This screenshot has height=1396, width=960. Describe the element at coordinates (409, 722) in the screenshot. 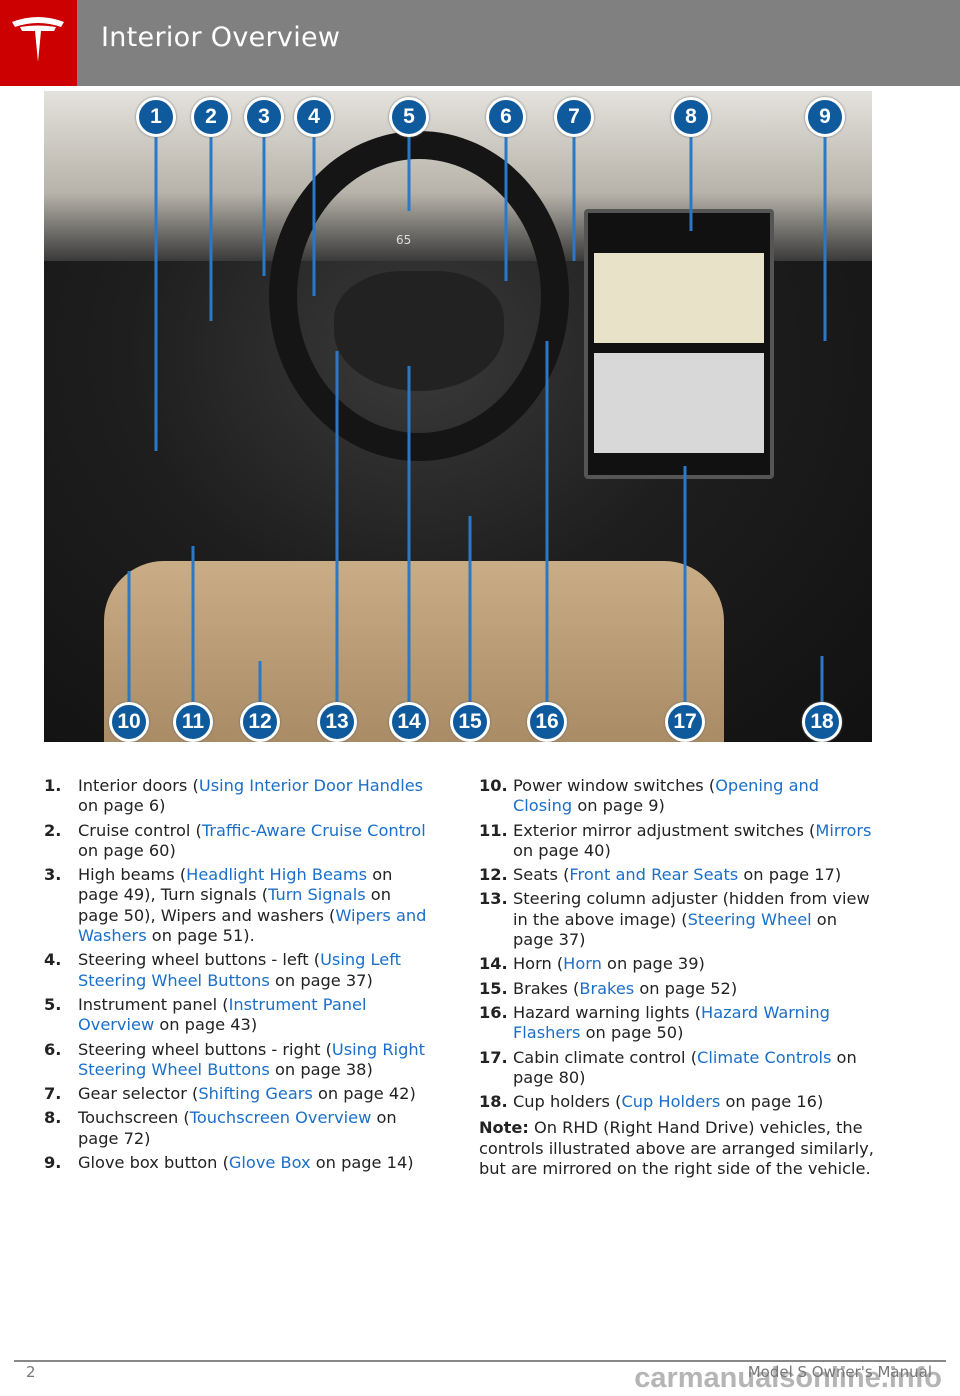

I see `callout-14: 14` at that location.